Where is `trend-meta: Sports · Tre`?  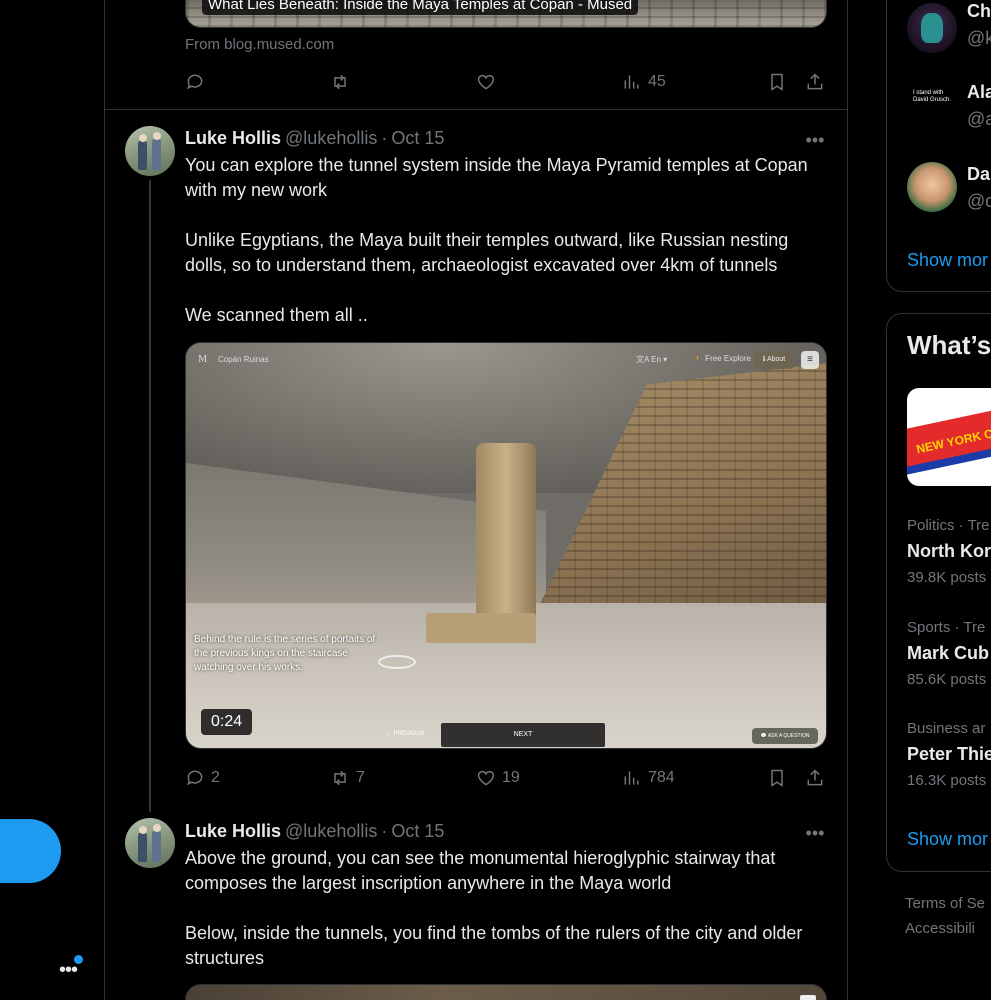
trend-meta: Sports · Tre is located at coordinates (946, 627).